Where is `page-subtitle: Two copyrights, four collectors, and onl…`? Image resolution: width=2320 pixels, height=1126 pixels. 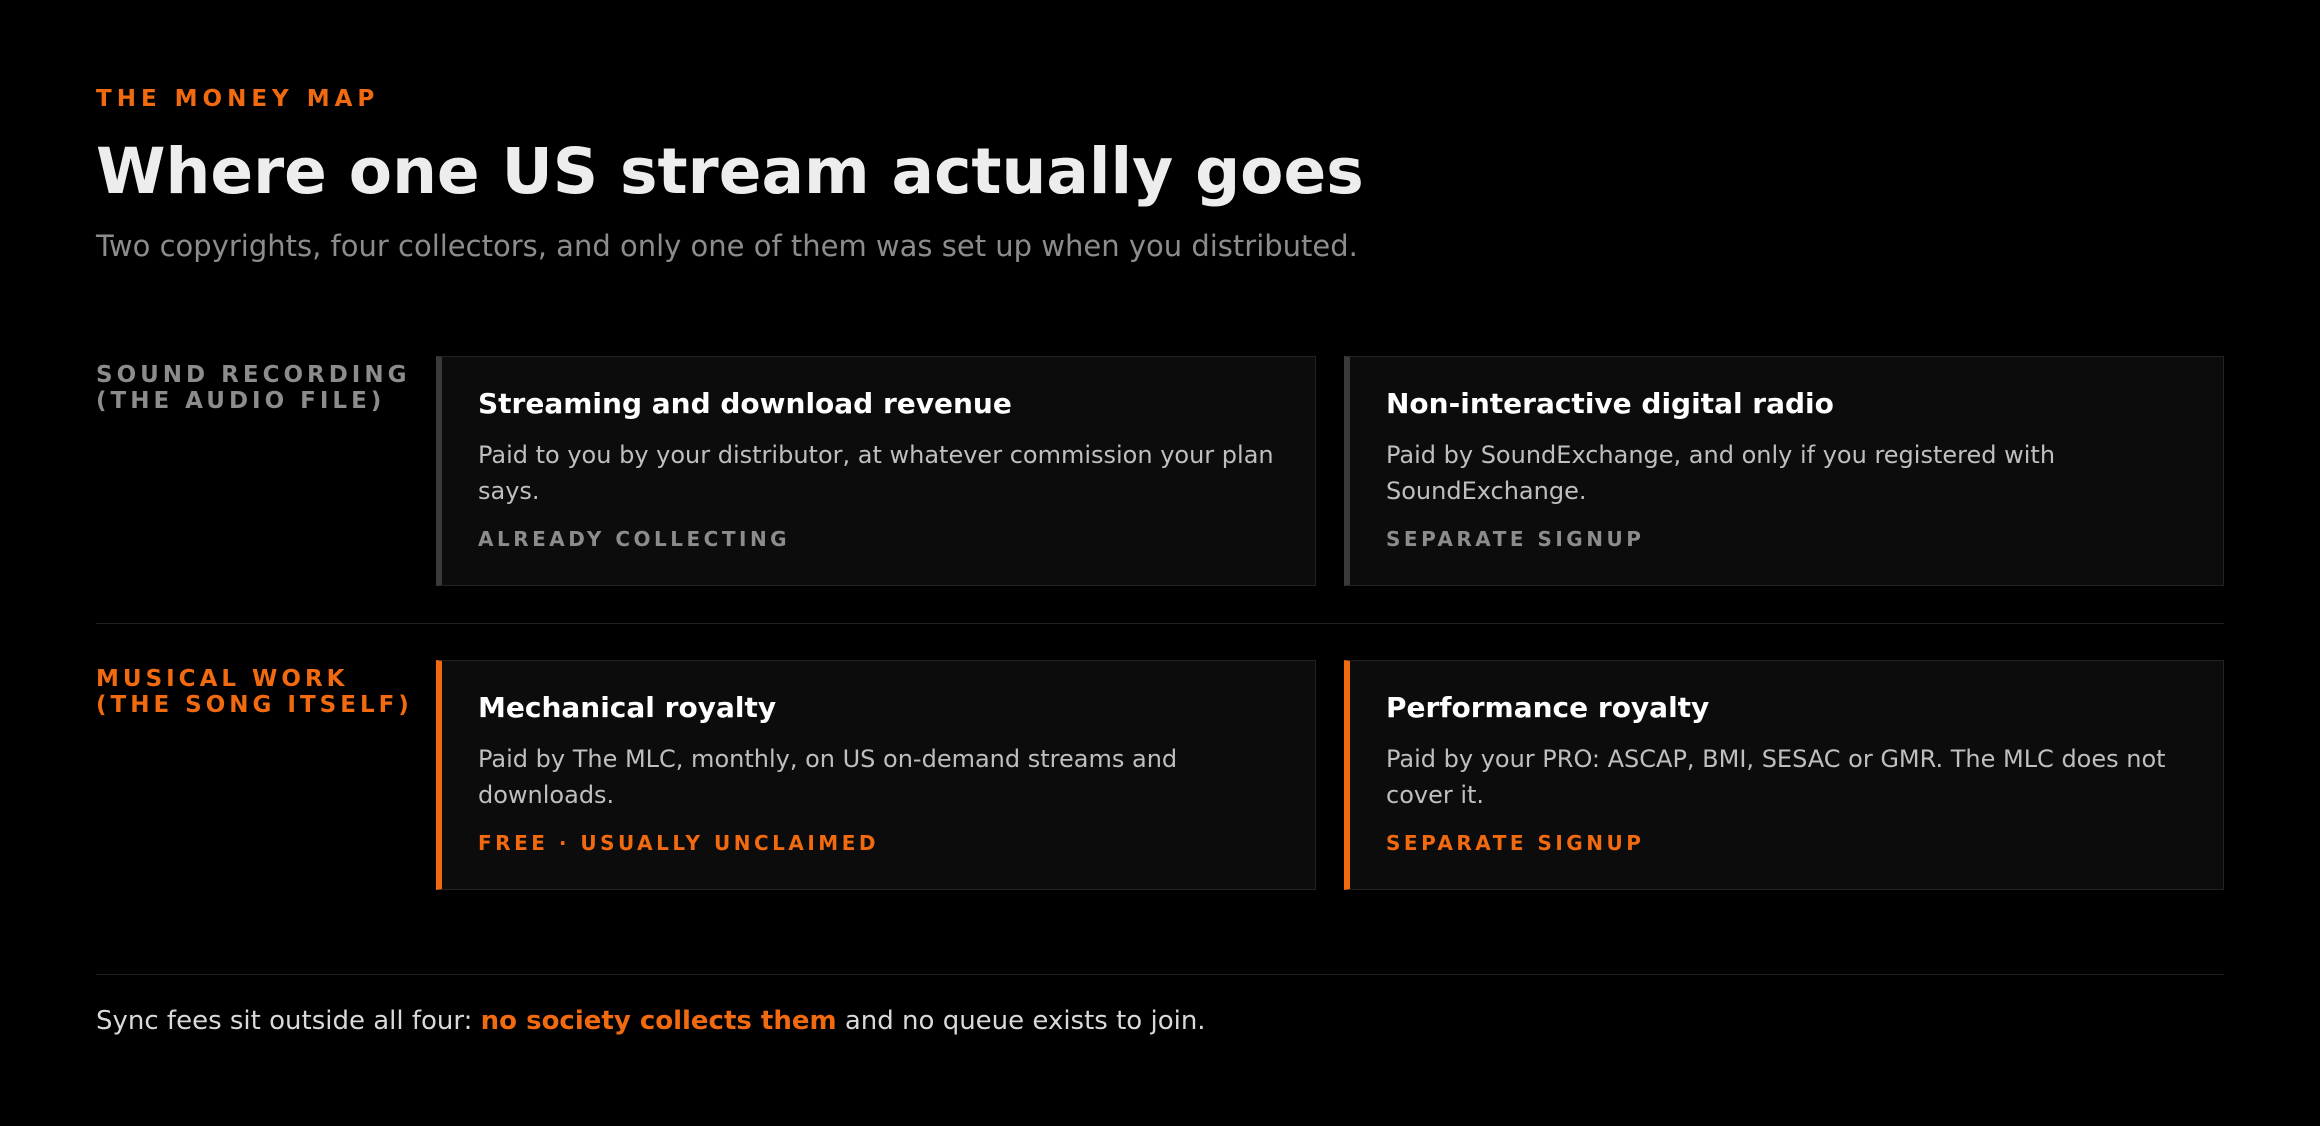 page-subtitle: Two copyrights, four collectors, and onl… is located at coordinates (727, 246).